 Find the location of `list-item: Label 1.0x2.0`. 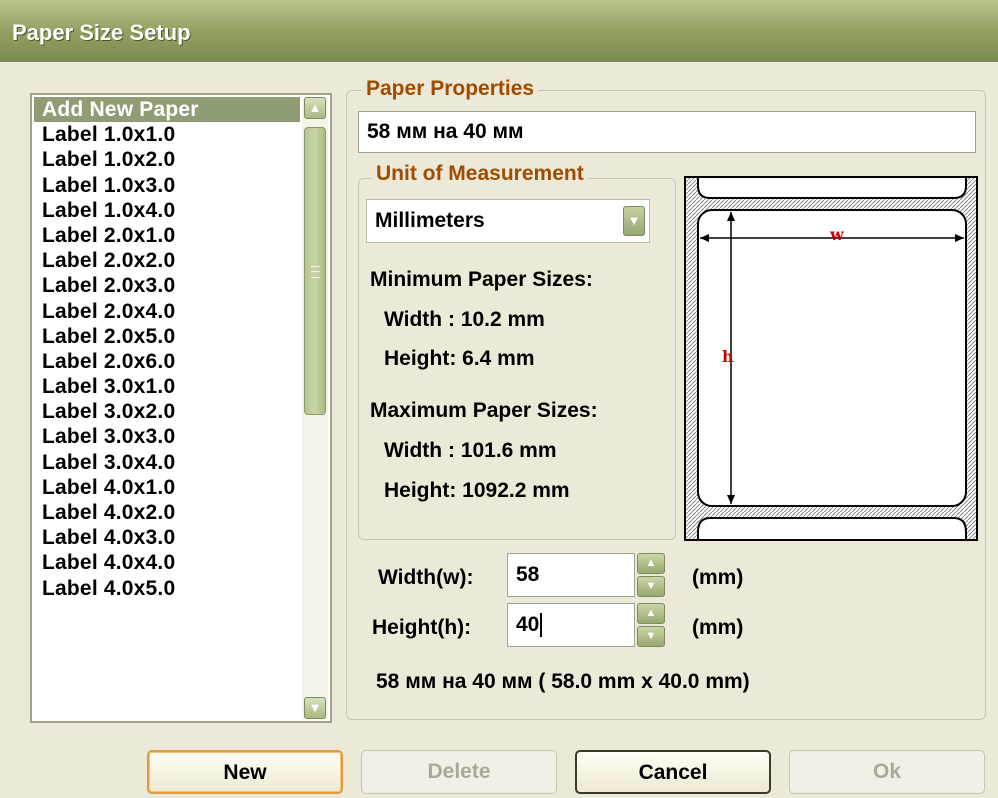

list-item: Label 1.0x2.0 is located at coordinates (167, 159).